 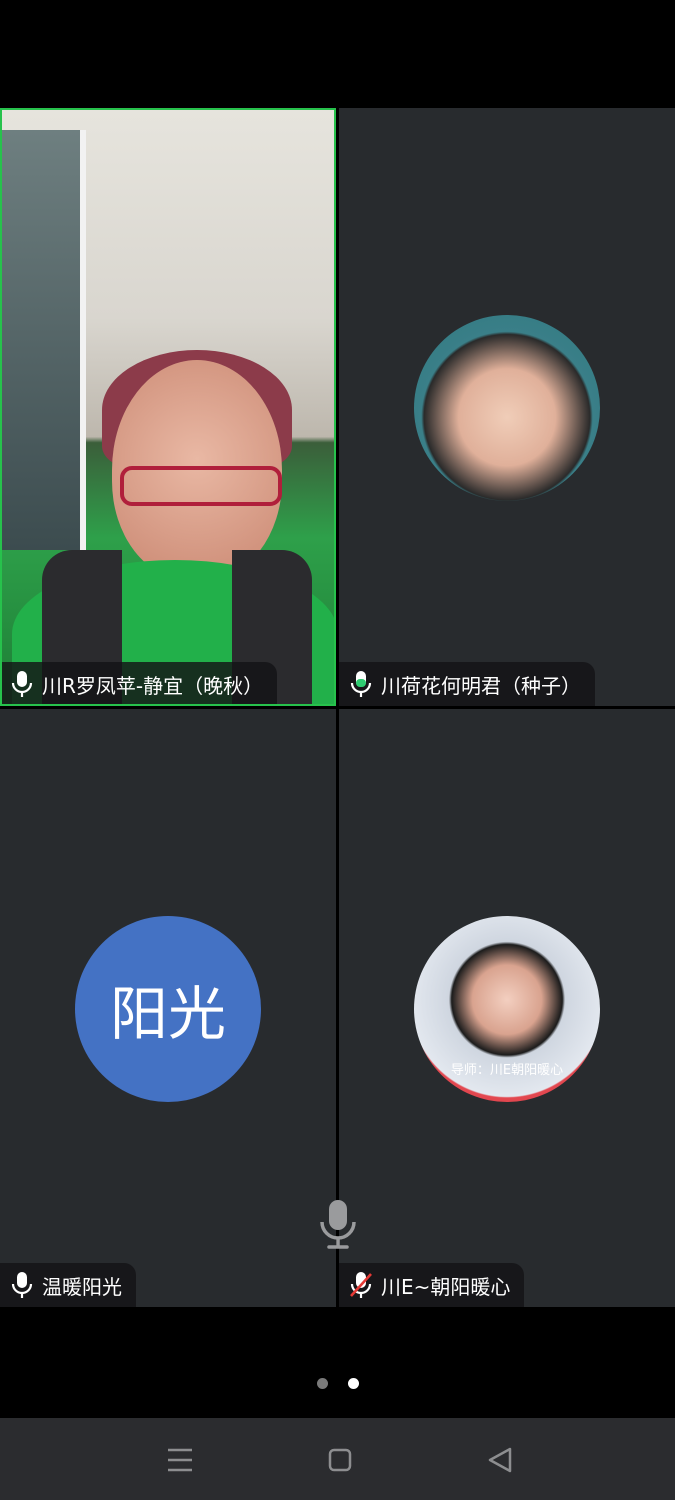 What do you see at coordinates (337, 1383) in the screenshot?
I see `page-indicator` at bounding box center [337, 1383].